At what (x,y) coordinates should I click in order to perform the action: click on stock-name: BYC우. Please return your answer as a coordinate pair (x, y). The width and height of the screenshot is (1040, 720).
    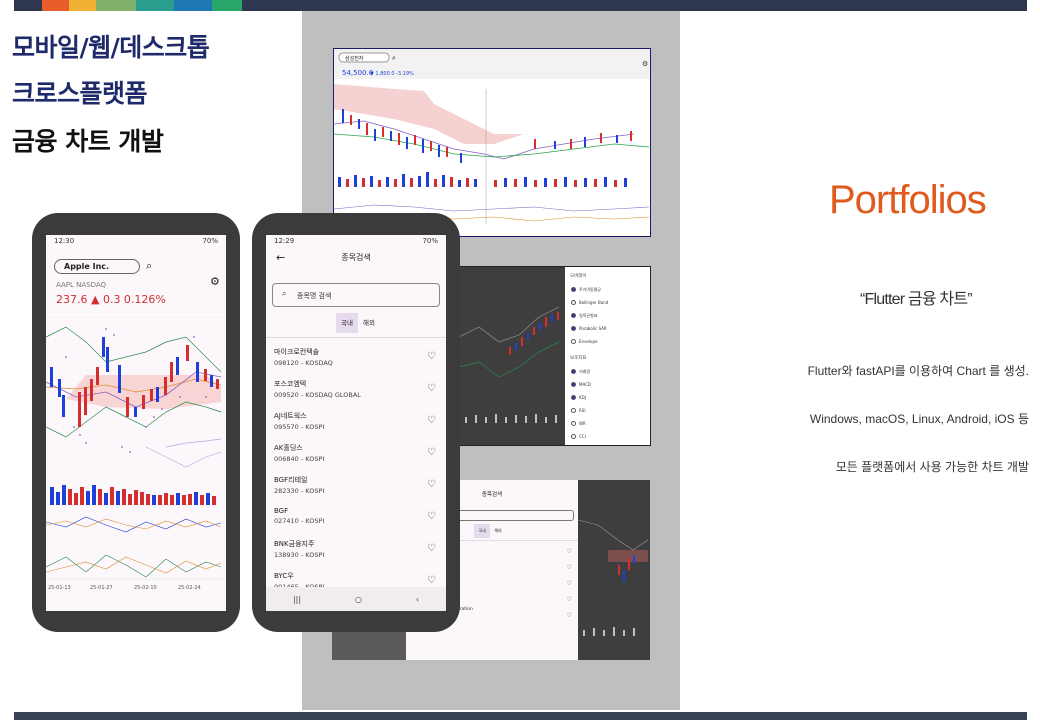
    Looking at the image, I should click on (284, 576).